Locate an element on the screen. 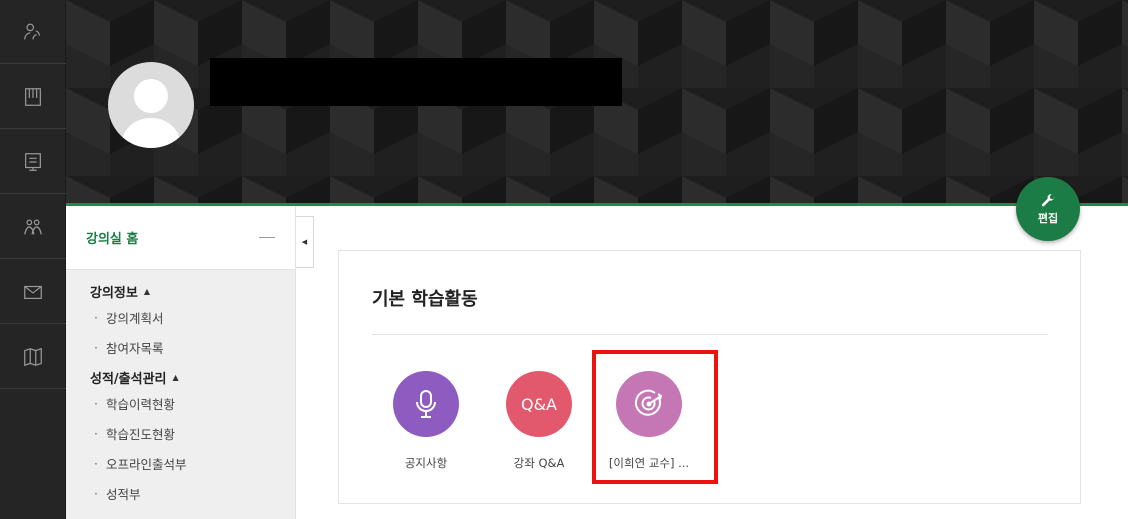 The height and width of the screenshot is (519, 1128). sidebar-item-label: 오프라인출석부 is located at coordinates (146, 464).